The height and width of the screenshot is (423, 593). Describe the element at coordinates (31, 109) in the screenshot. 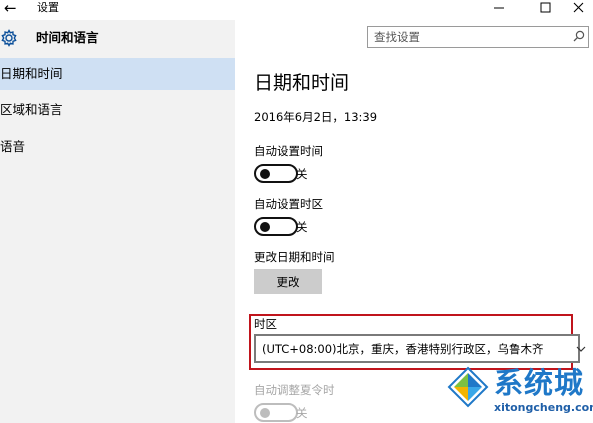

I see `sidebar-item-label: 区域和语言` at that location.